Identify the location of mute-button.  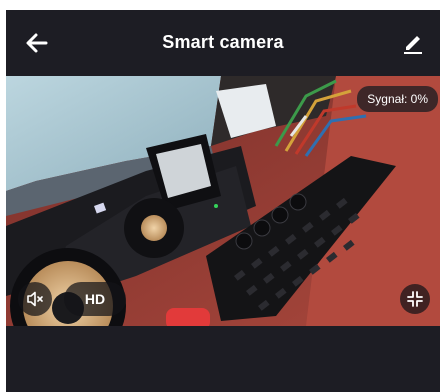
(35, 299).